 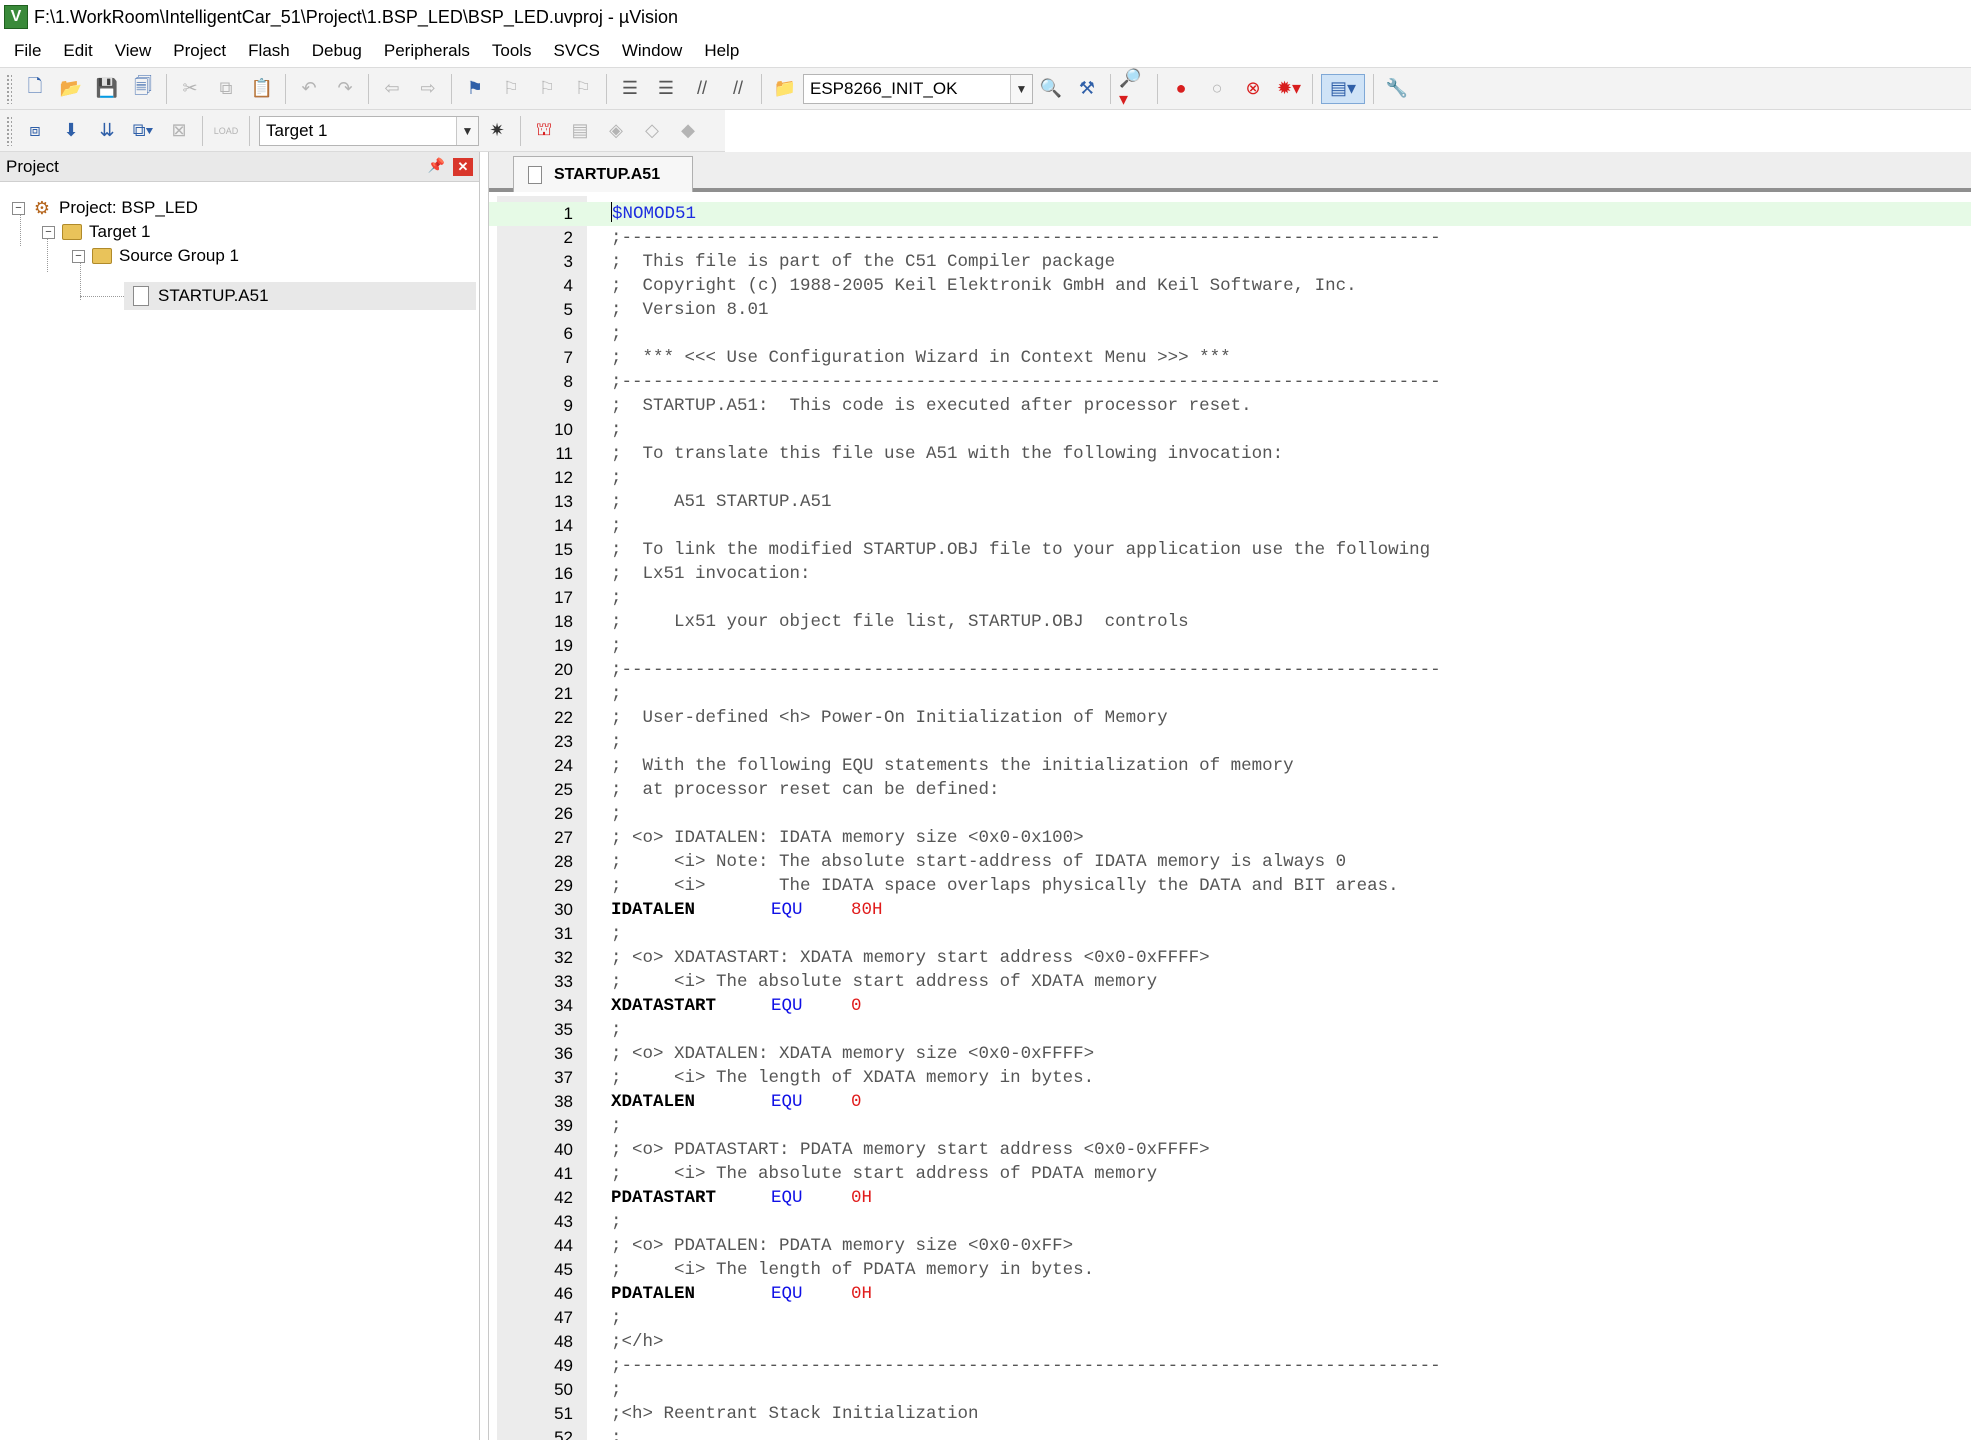 I want to click on indent-icon: ☰, so click(x=630, y=89).